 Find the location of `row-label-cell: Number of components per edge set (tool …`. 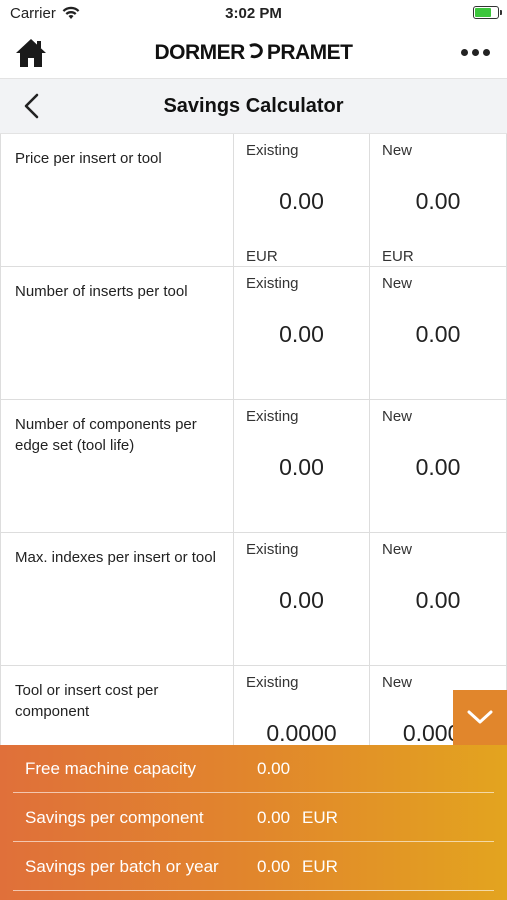

row-label-cell: Number of components per edge set (tool … is located at coordinates (117, 466).